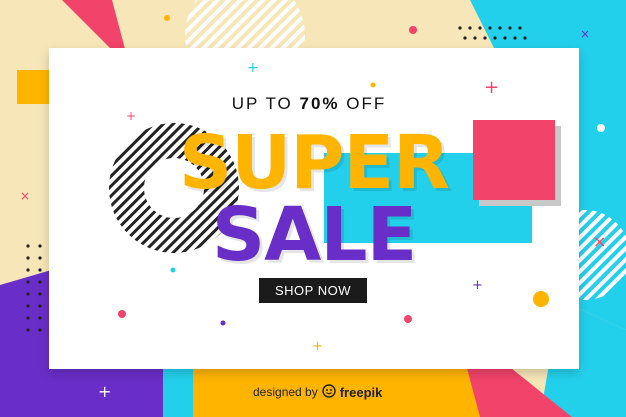 Image resolution: width=626 pixels, height=417 pixels. What do you see at coordinates (253, 68) in the screenshot?
I see `plus-mark-card-top: +` at bounding box center [253, 68].